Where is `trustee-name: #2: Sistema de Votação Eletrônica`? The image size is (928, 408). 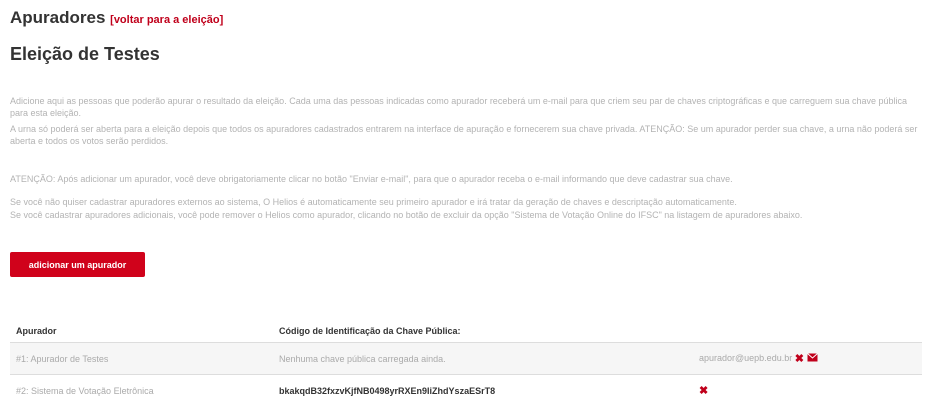
trustee-name: #2: Sistema de Votação Eletrônica is located at coordinates (85, 390).